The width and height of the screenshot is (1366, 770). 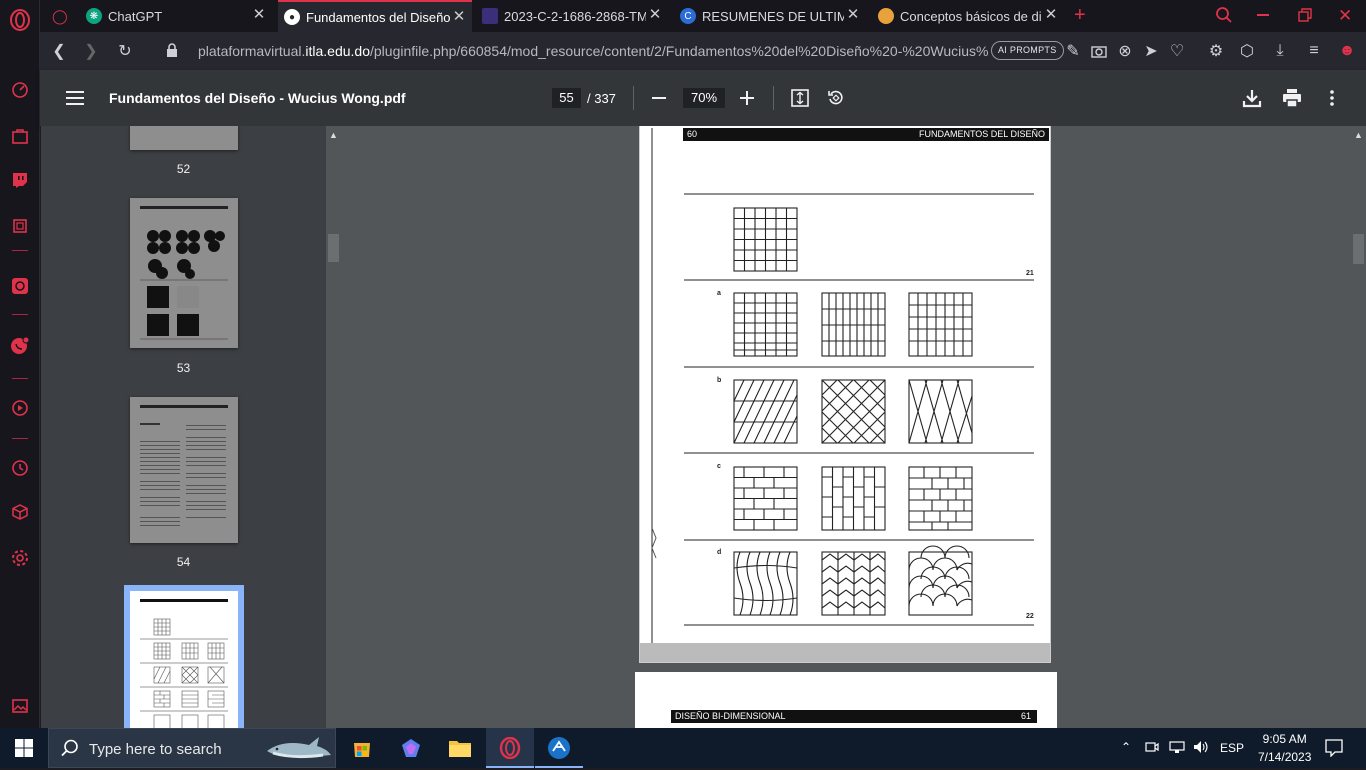 I want to click on pdf-title: Fundamentos del Diseño - Wucius Wong.pdf, so click(x=257, y=98).